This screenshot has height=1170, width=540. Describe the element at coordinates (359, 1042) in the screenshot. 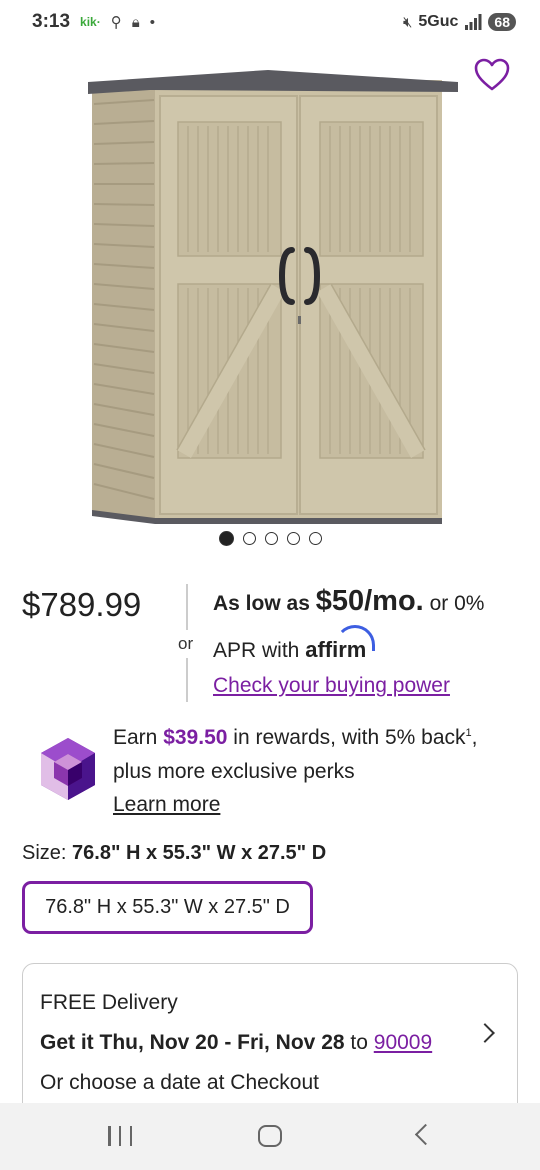

I see `delivery-to: to` at that location.